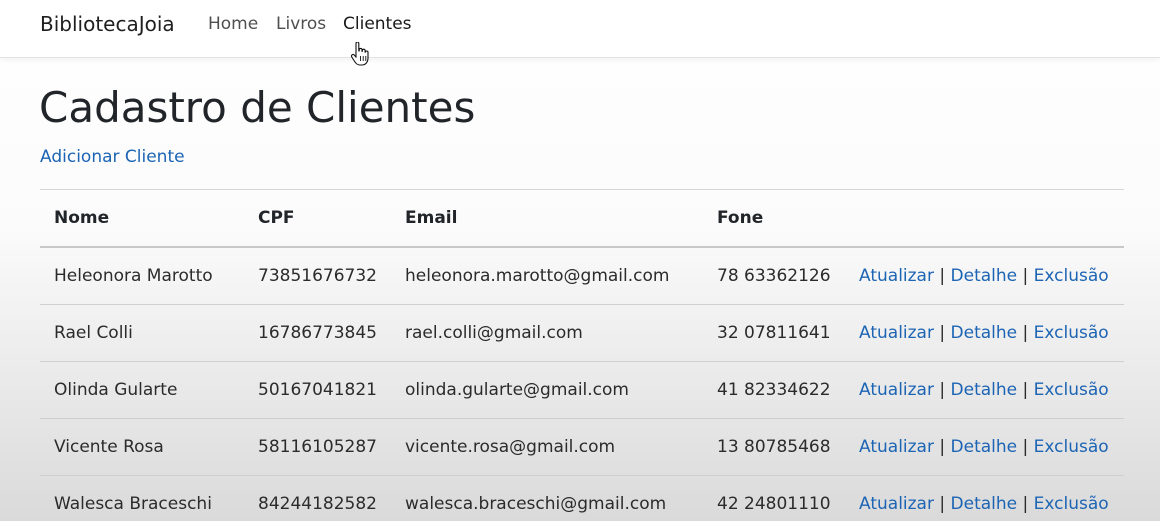 Image resolution: width=1160 pixels, height=521 pixels. What do you see at coordinates (774, 498) in the screenshot?
I see `cell-fone: 42 24801110` at bounding box center [774, 498].